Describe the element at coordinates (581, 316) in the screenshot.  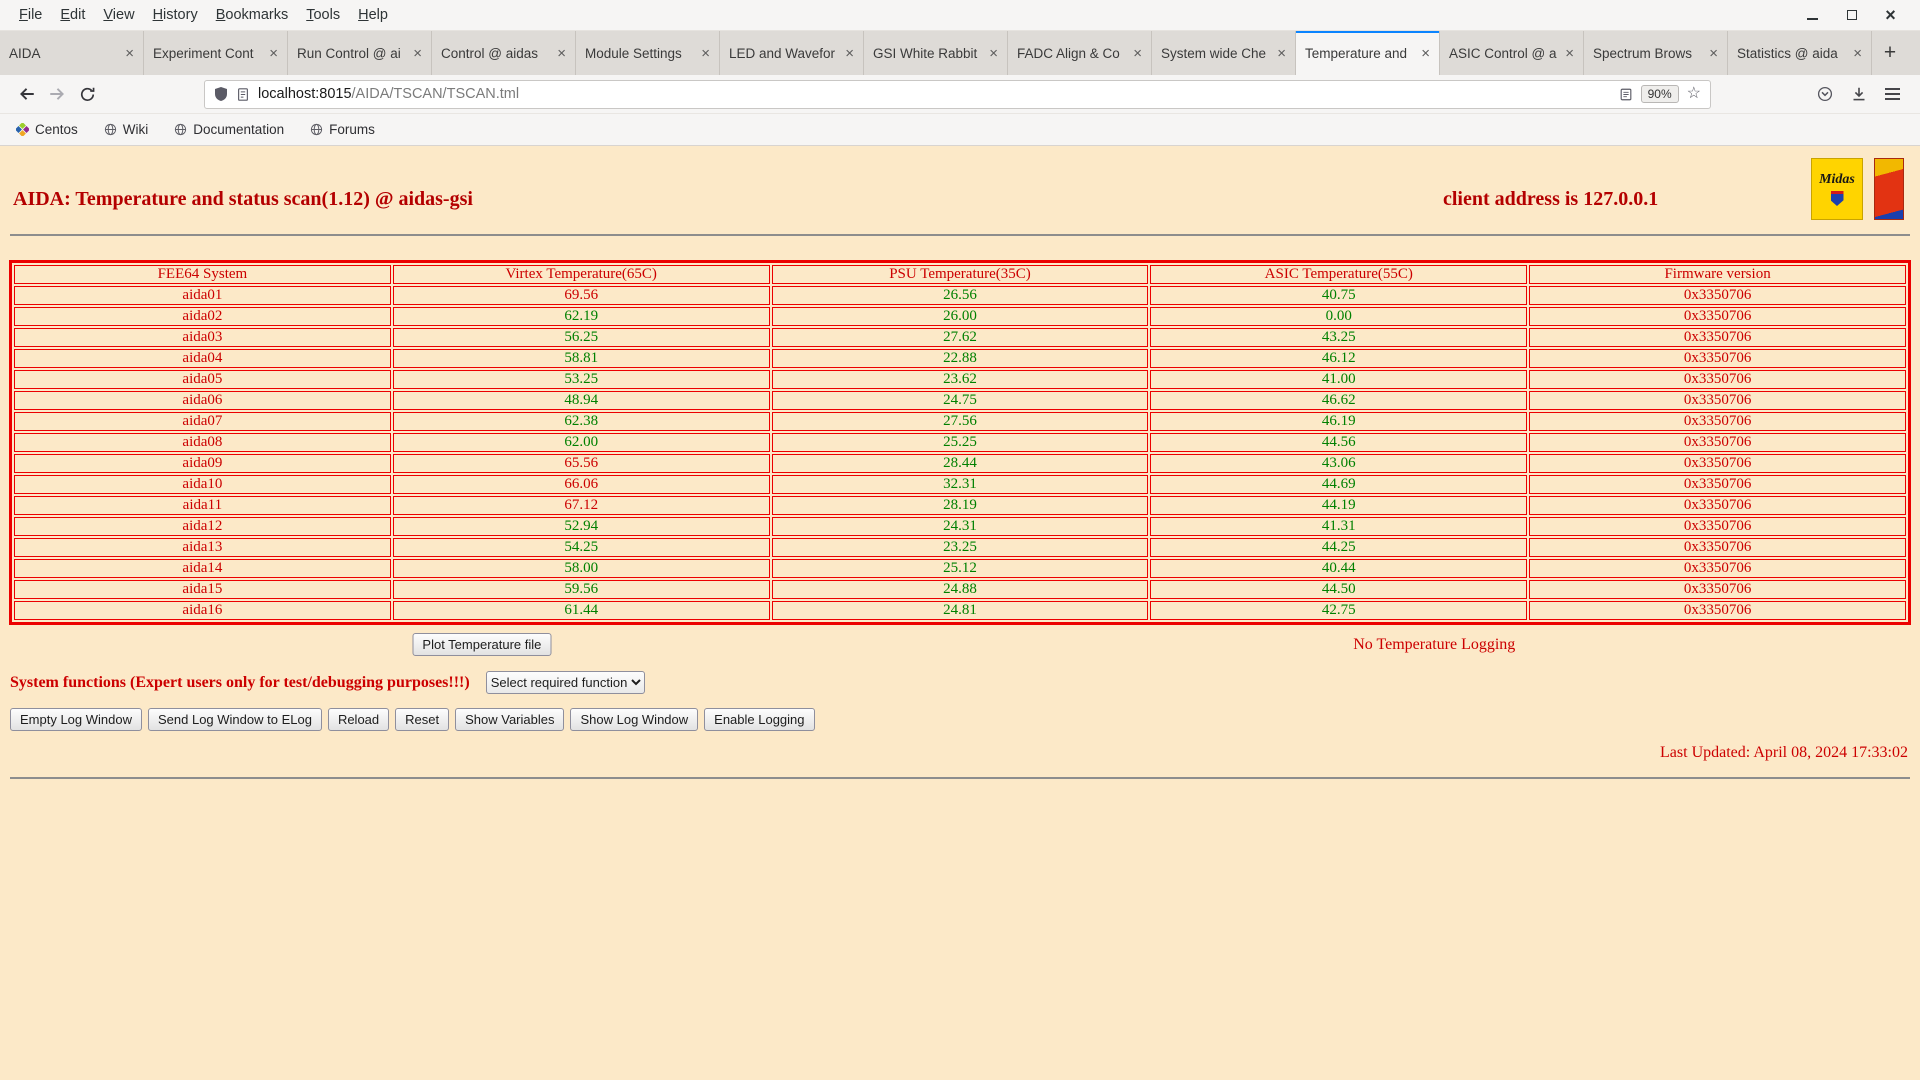
I see `virtex-temperature: 62.19` at that location.